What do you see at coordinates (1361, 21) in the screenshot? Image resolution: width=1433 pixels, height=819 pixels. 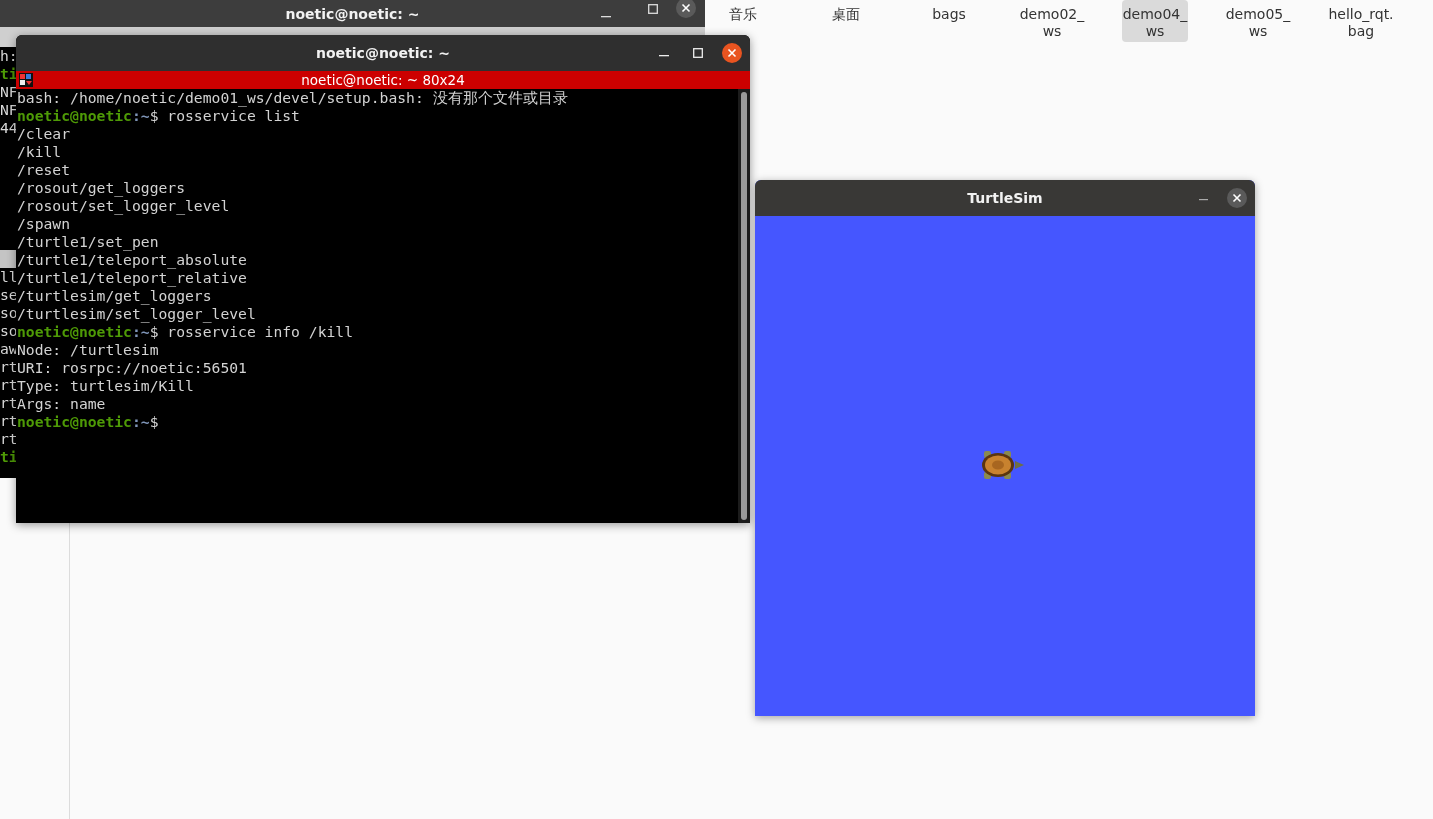 I see `file-label: hello_rqt. bag` at bounding box center [1361, 21].